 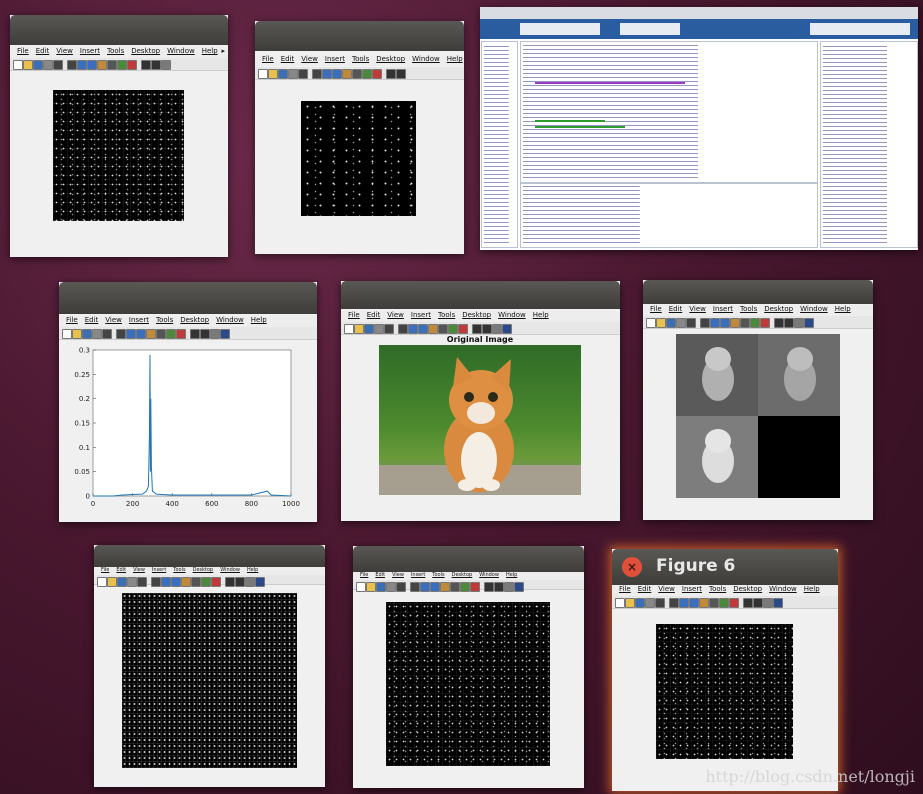 I want to click on figure-window-grayscale: File Edit View Insert Tools Desktop Window Help, so click(x=758, y=400).